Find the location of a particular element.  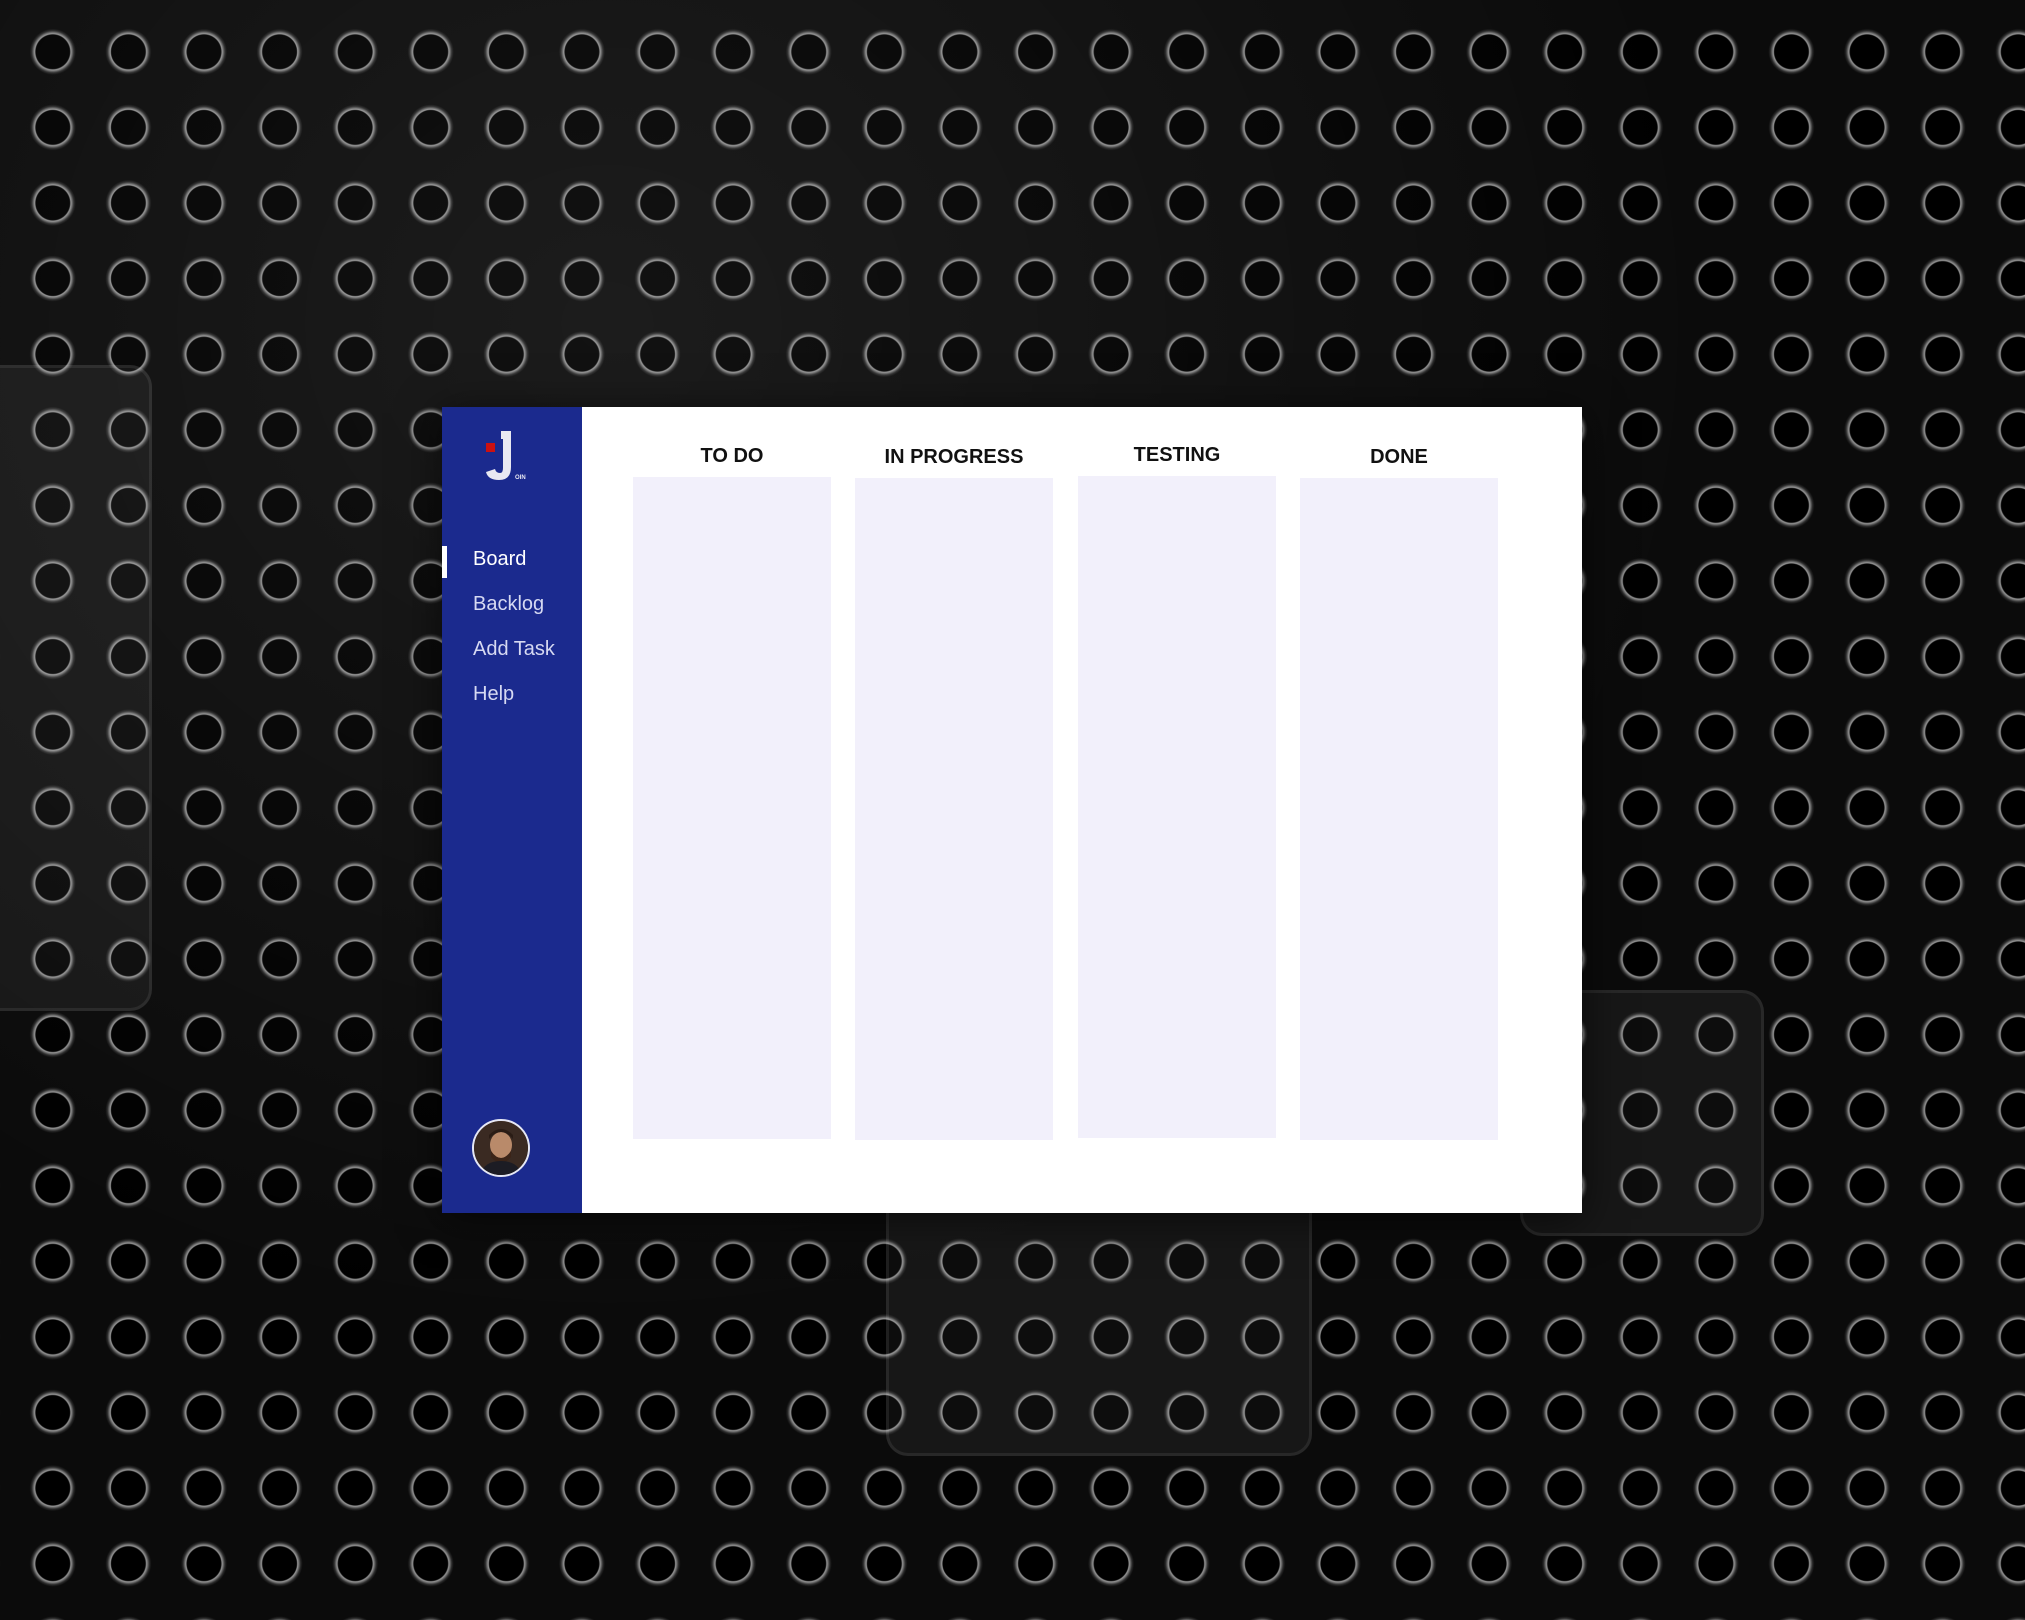

column-done: DONE is located at coordinates (1399, 791).